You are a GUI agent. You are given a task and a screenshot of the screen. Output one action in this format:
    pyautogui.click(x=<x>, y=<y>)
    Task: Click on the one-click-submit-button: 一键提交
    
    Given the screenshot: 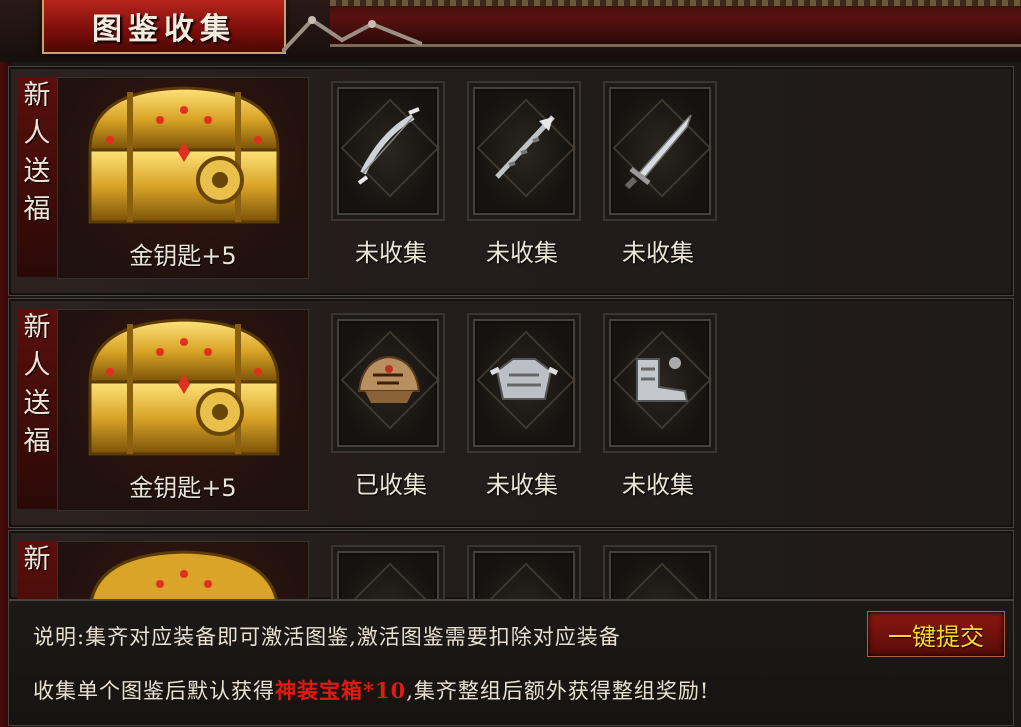 What is the action you would take?
    pyautogui.click(x=936, y=634)
    